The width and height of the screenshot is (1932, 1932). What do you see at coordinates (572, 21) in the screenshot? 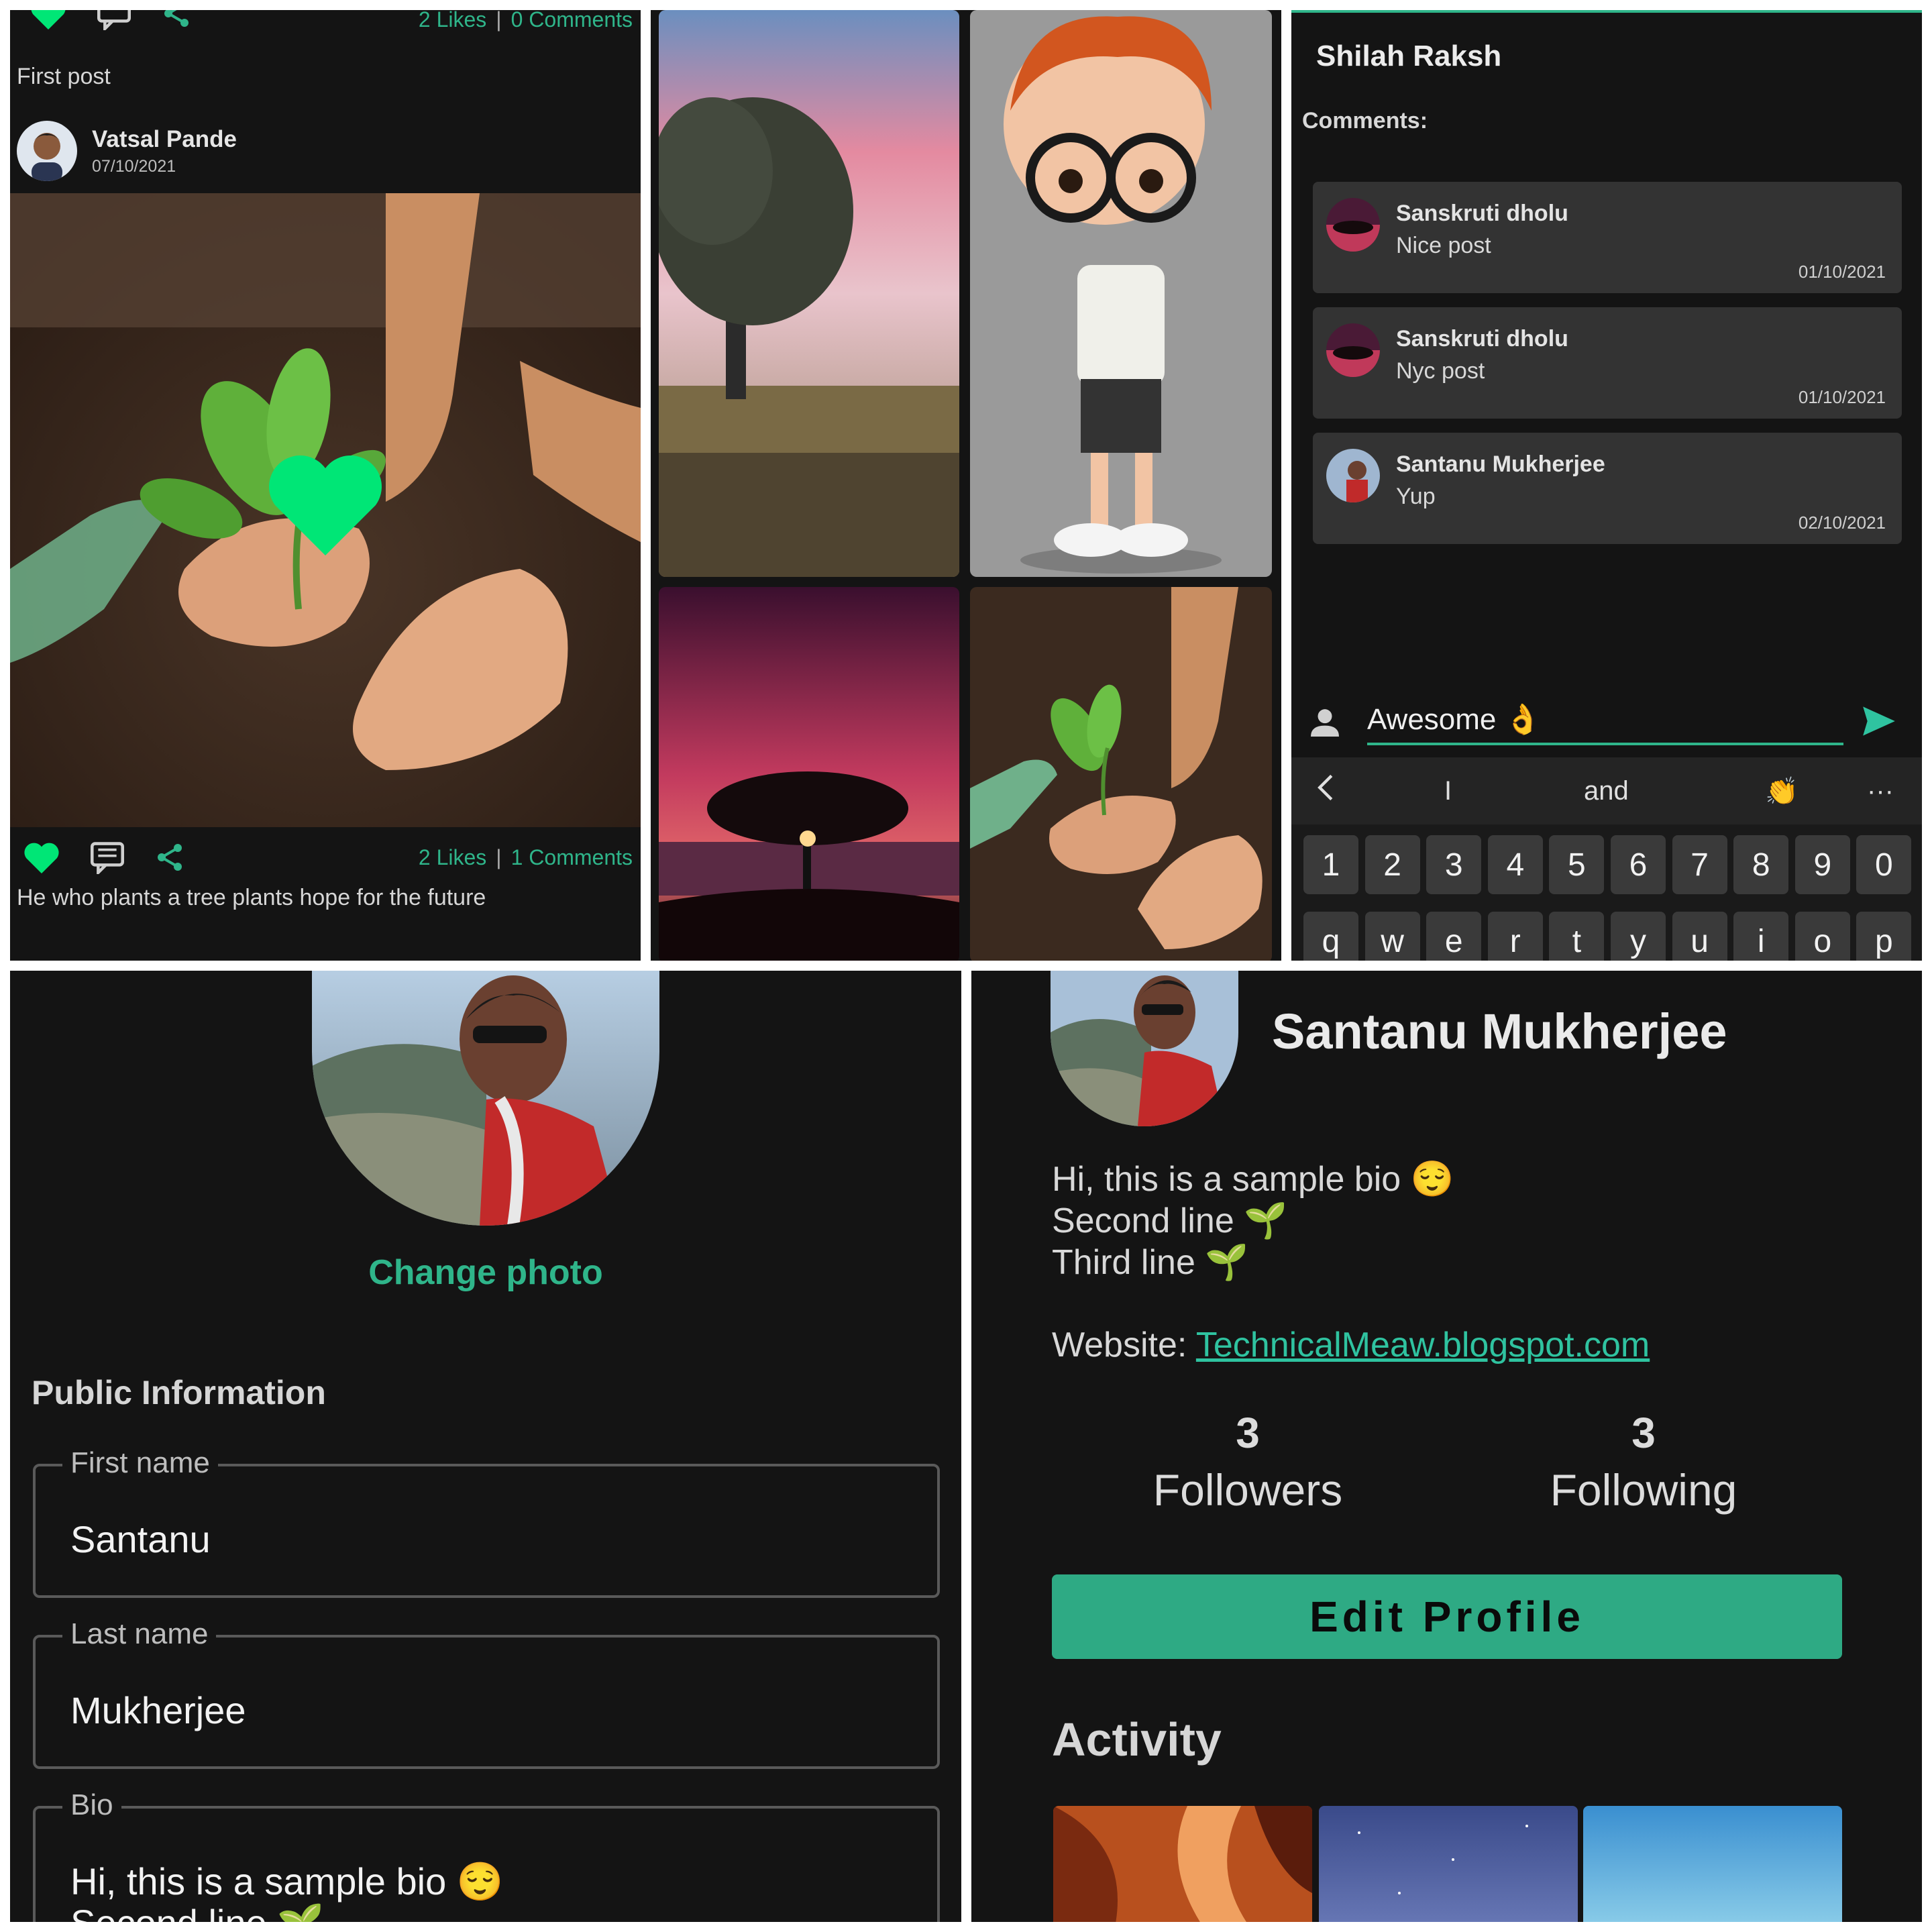
I see `comments-count: 0 Comments` at bounding box center [572, 21].